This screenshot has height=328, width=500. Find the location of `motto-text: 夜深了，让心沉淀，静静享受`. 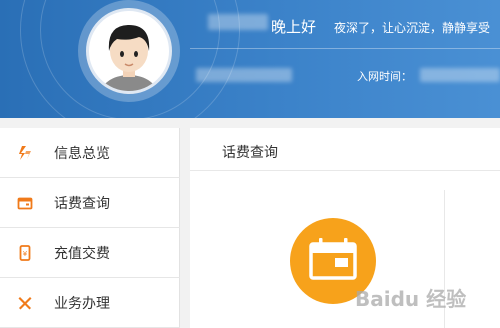

motto-text: 夜深了，让心沉淀，静静享受 is located at coordinates (412, 28).